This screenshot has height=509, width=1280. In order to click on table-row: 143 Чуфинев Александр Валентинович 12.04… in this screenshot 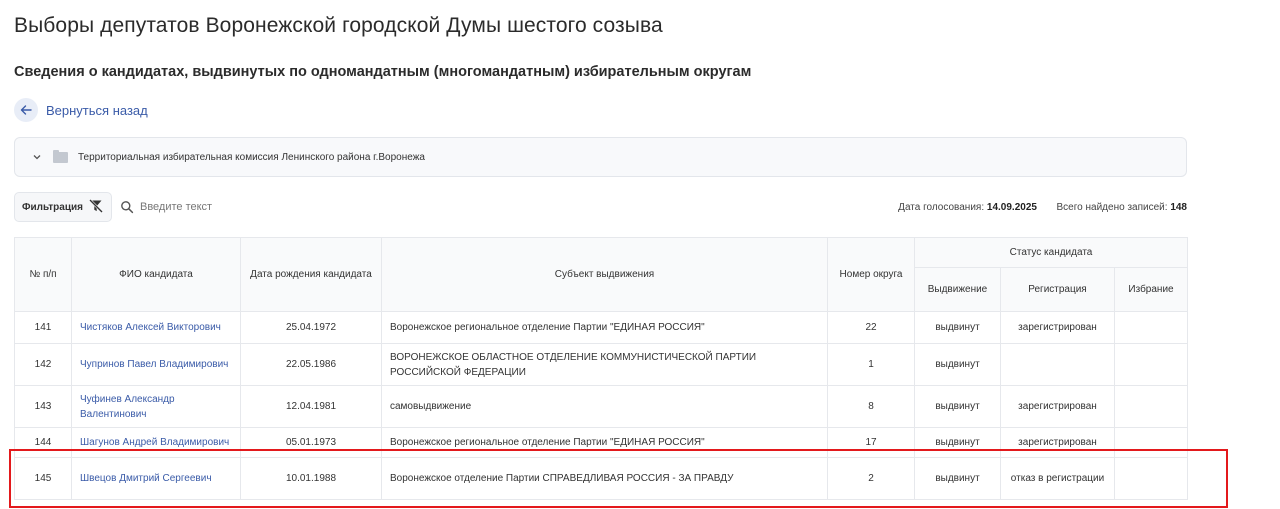, I will do `click(601, 406)`.